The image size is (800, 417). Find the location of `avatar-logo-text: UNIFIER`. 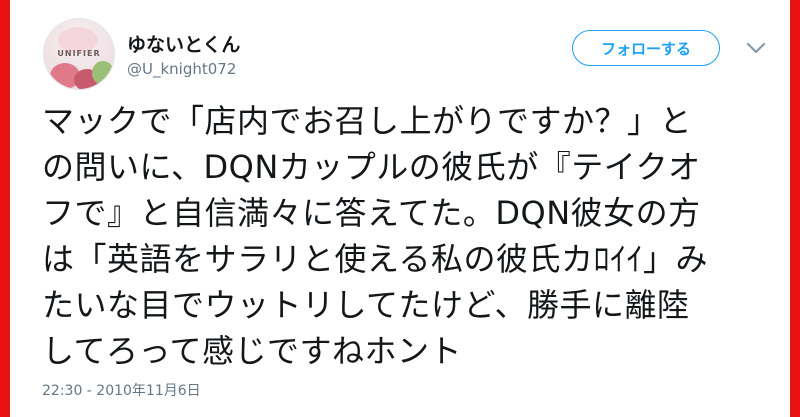

avatar-logo-text: UNIFIER is located at coordinates (79, 53).